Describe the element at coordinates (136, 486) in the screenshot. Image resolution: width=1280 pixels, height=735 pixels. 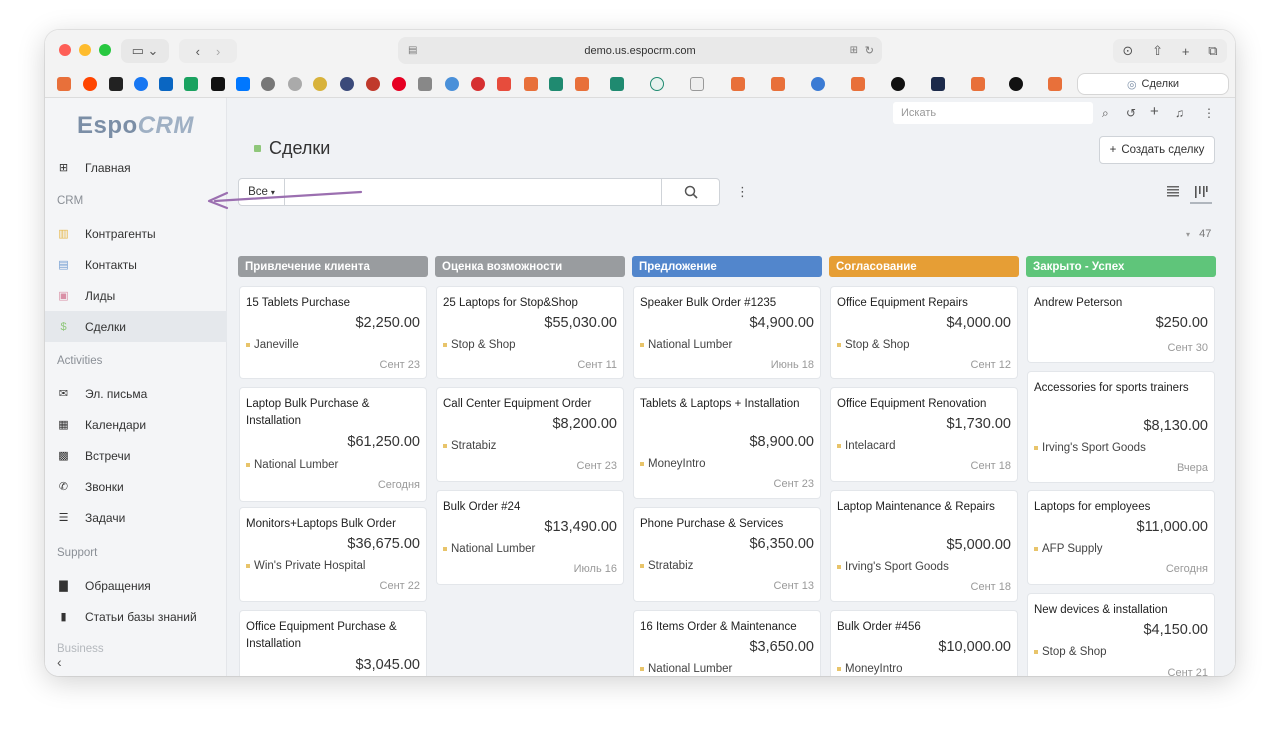
I see `sidebar-item-calls: ✆ Звонки` at that location.